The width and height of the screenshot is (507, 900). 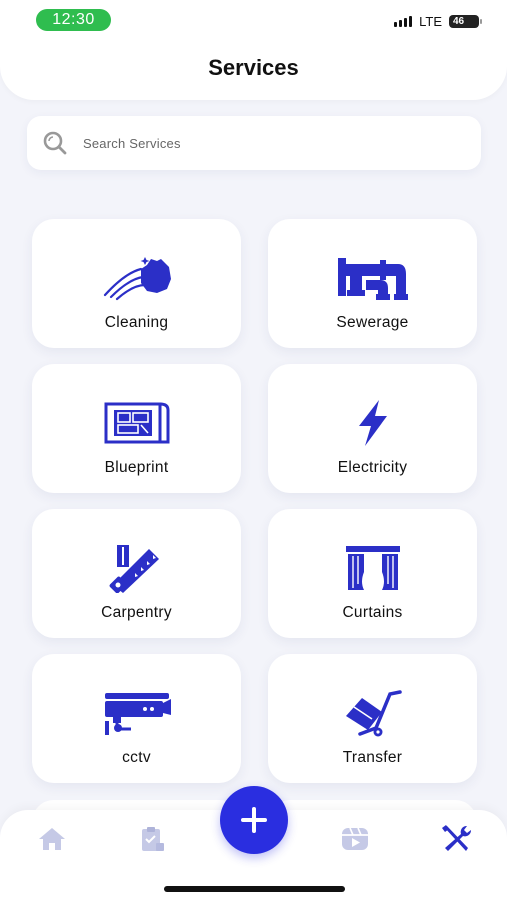 I want to click on service-card-electricity: Electricity, so click(x=372, y=428).